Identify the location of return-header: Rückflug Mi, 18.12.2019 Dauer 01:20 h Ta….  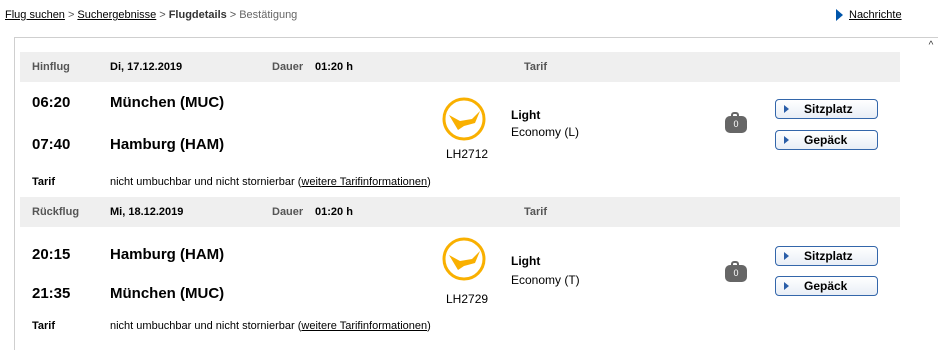
(460, 212).